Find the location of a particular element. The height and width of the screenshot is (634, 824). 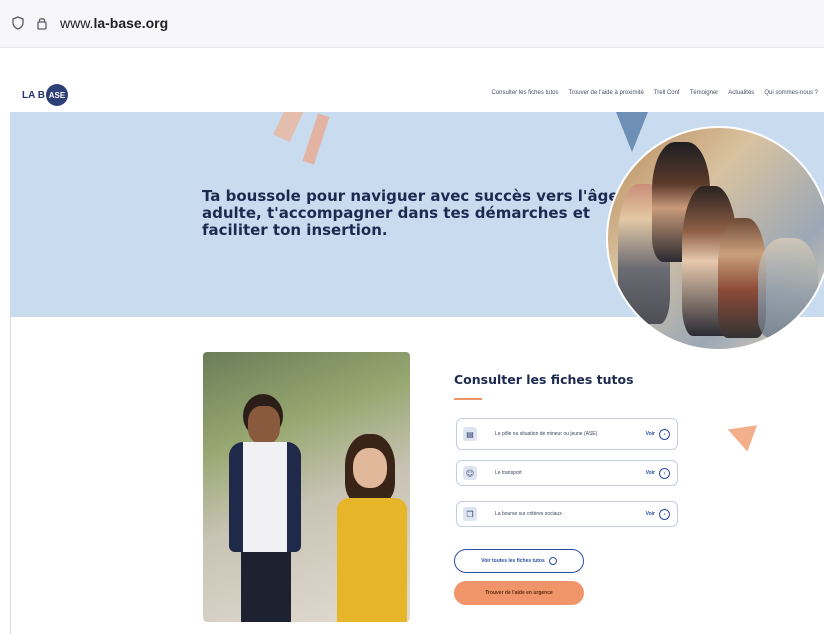

title-underline is located at coordinates (468, 399).